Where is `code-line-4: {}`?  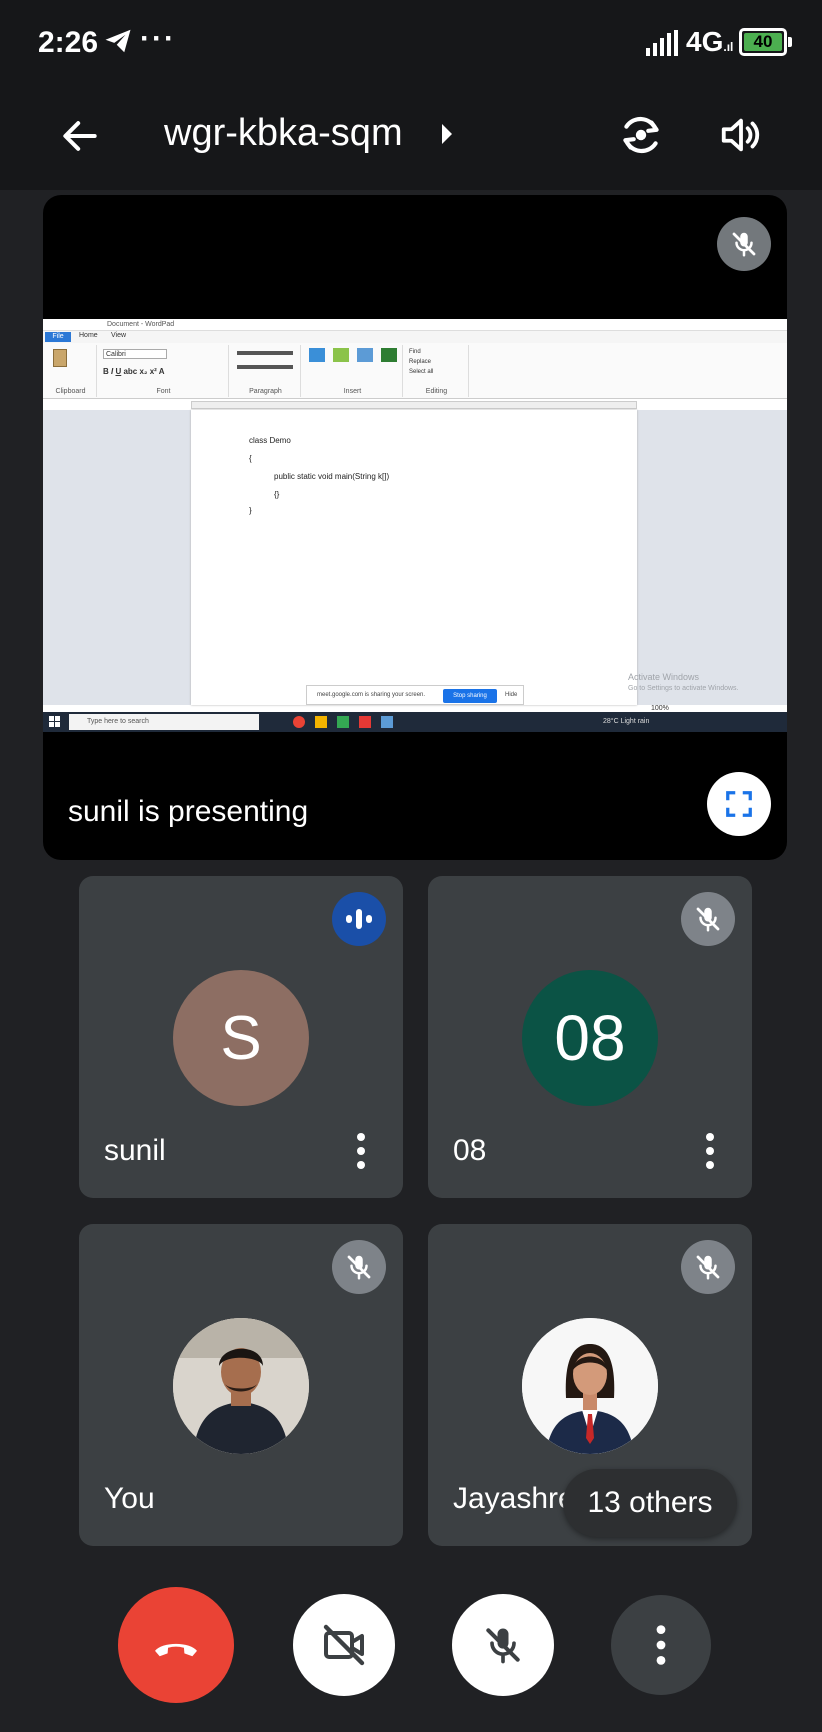
code-line-4: {} is located at coordinates (277, 494).